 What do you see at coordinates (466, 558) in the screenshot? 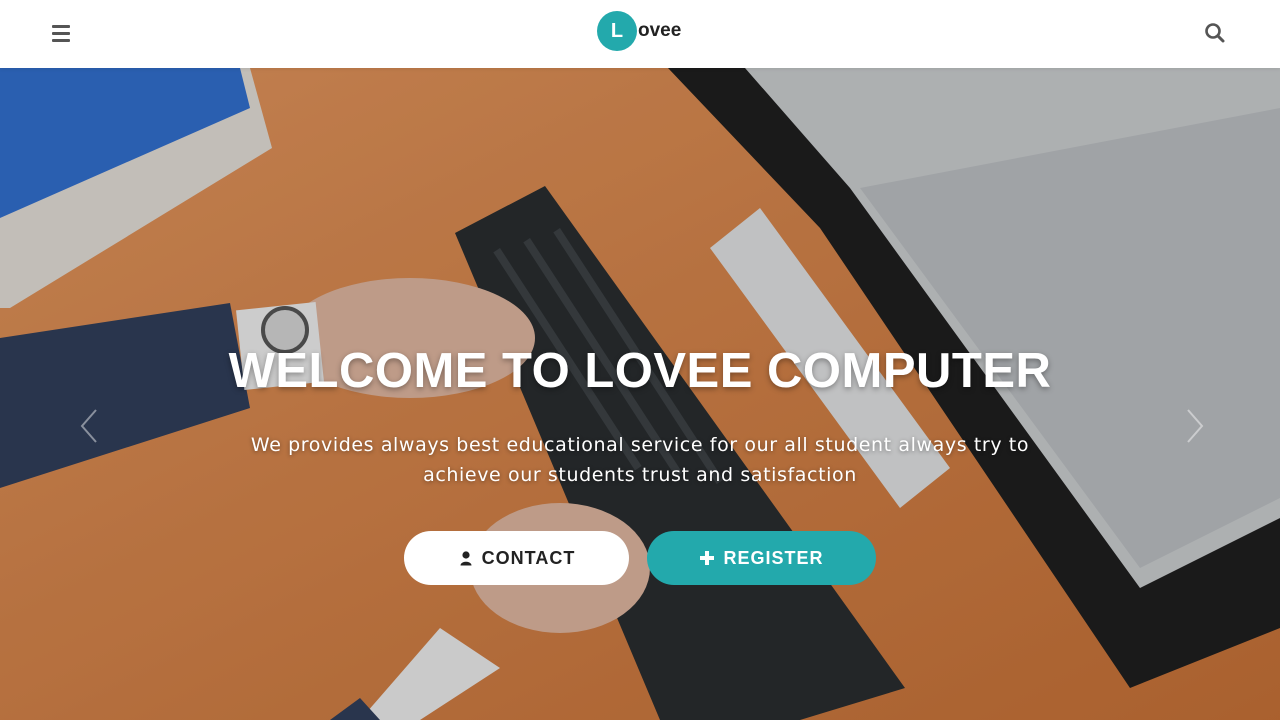
I see `user-icon` at bounding box center [466, 558].